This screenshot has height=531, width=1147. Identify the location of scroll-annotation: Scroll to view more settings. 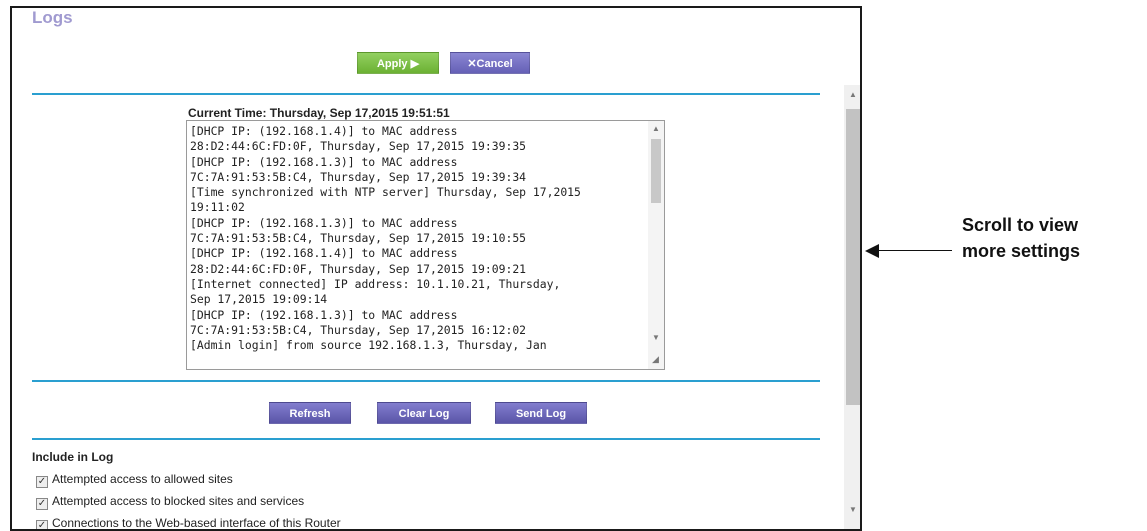
(1021, 238).